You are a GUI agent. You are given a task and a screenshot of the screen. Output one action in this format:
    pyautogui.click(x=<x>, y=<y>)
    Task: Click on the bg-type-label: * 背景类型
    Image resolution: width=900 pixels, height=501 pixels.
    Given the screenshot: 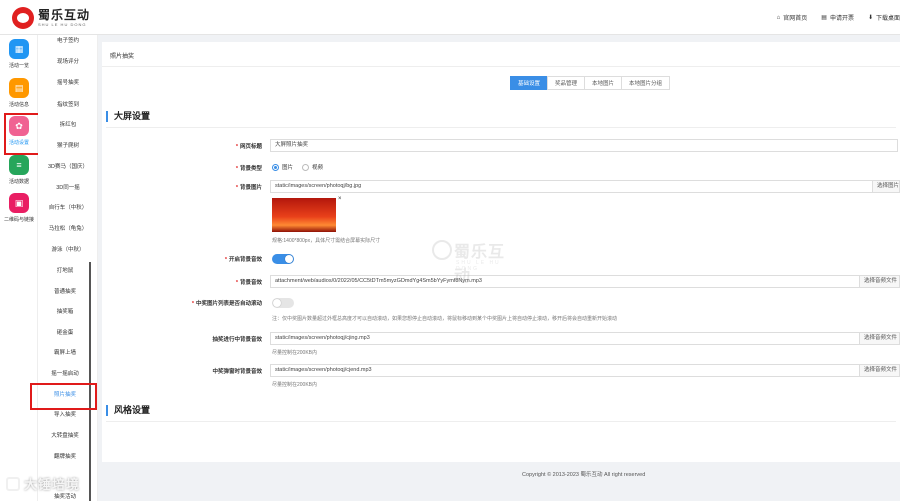 What is the action you would take?
    pyautogui.click(x=248, y=169)
    